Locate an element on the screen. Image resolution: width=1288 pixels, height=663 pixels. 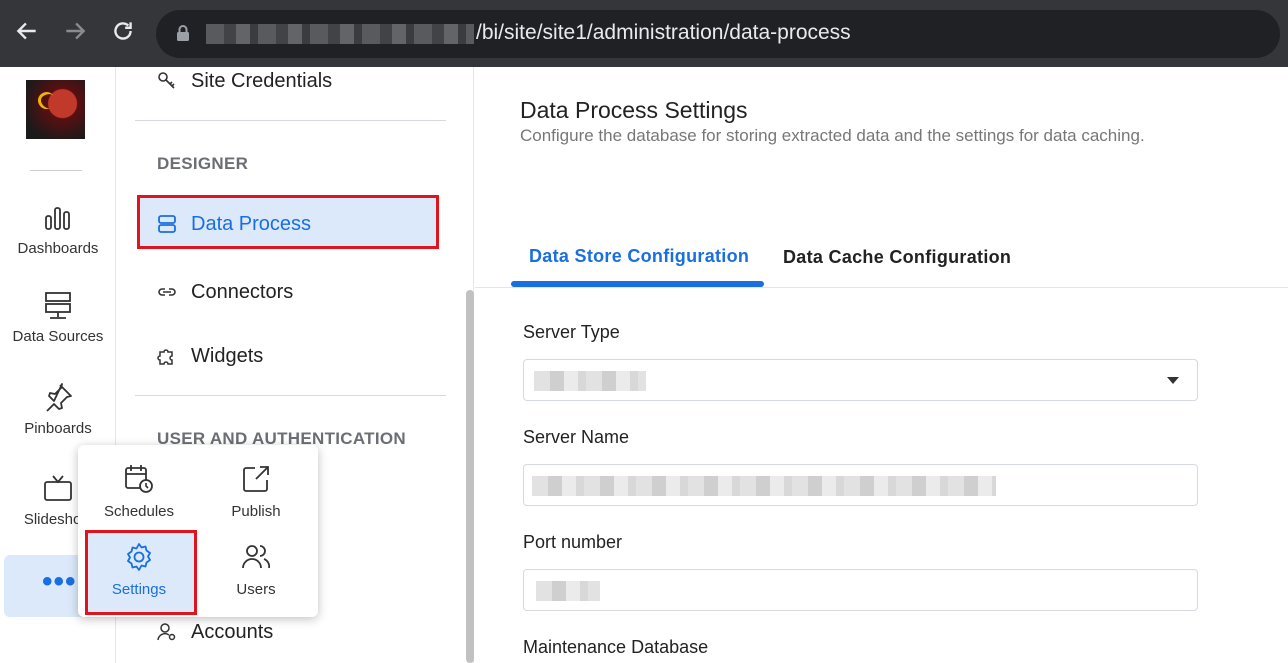
tv-icon is located at coordinates (58, 488).